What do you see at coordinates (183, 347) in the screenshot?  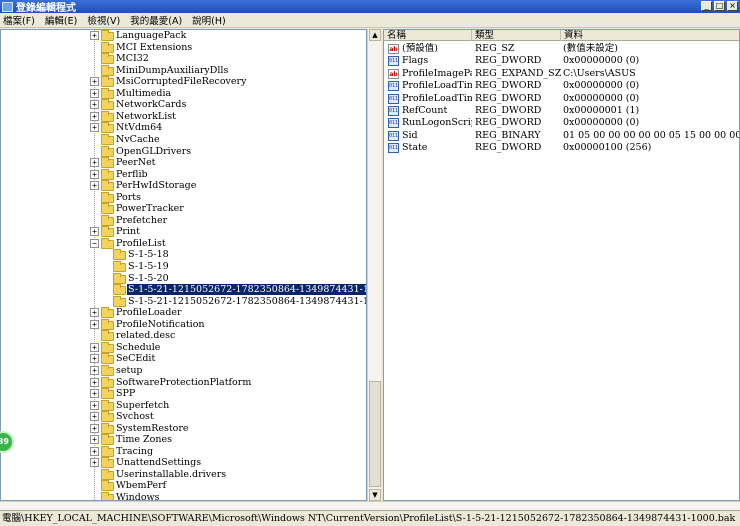 I see `tree-node: + Schedule` at bounding box center [183, 347].